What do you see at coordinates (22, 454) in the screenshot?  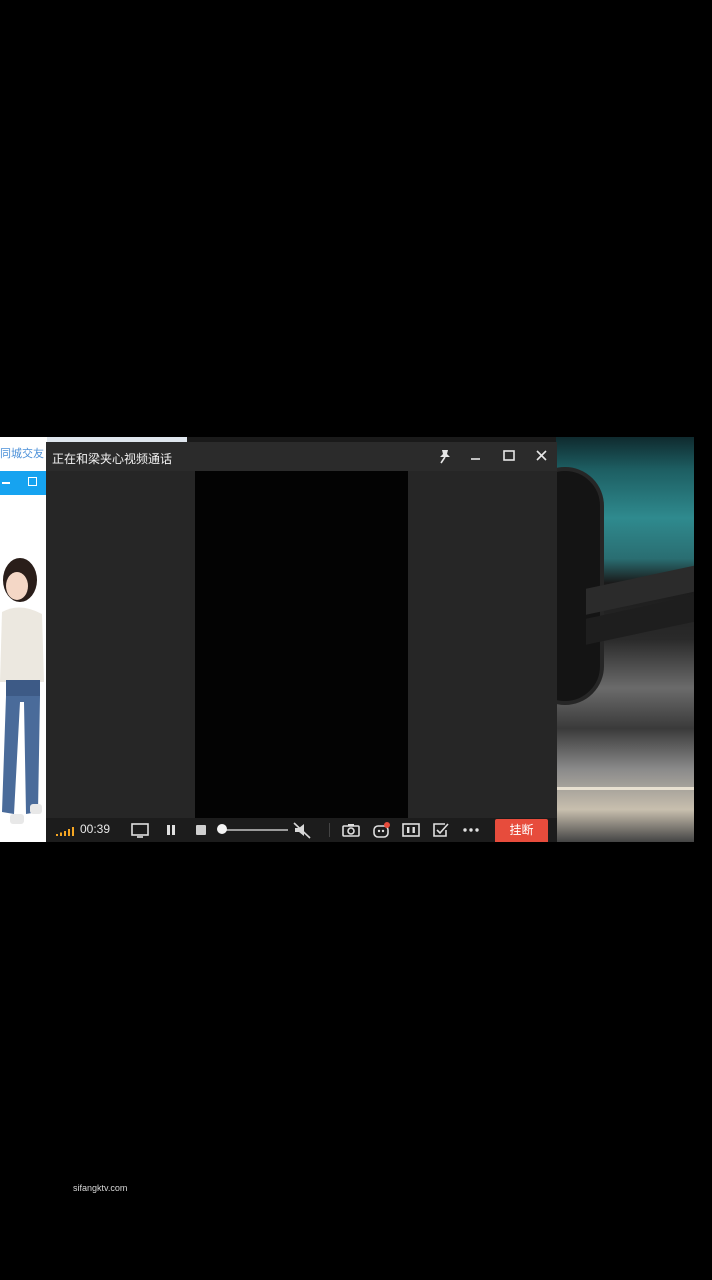 I see `background-window-title: 同城交友` at bounding box center [22, 454].